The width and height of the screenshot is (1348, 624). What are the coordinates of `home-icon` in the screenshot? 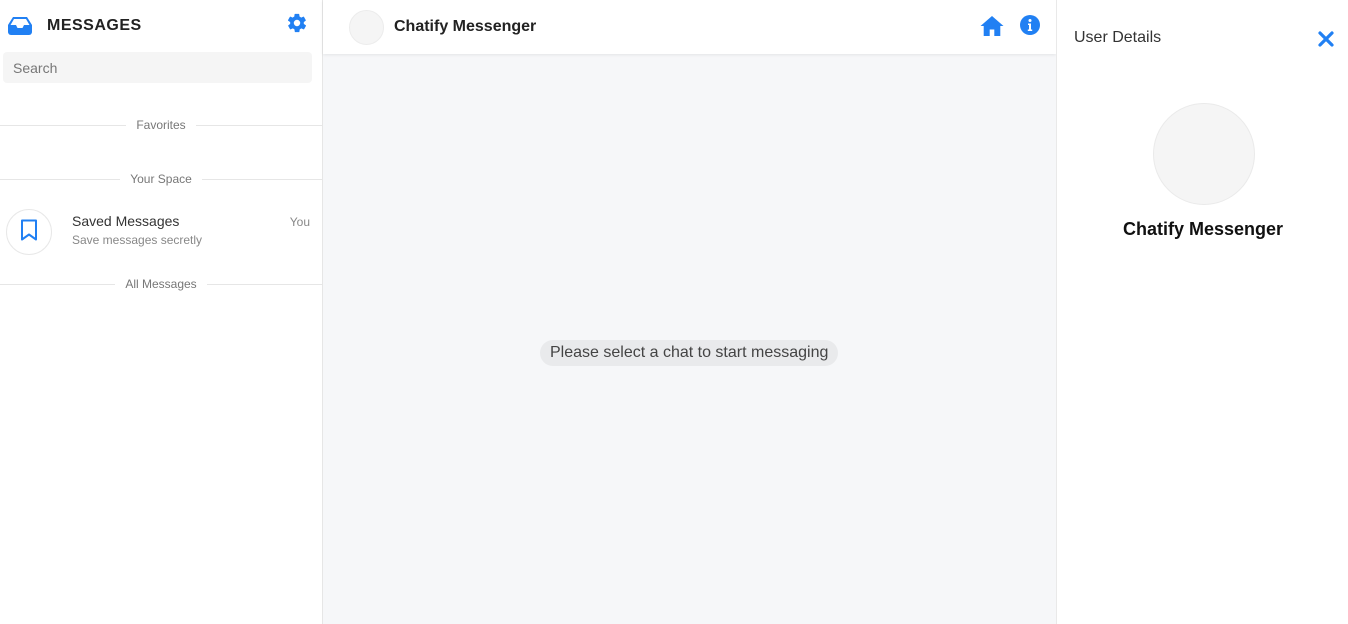 It's located at (992, 26).